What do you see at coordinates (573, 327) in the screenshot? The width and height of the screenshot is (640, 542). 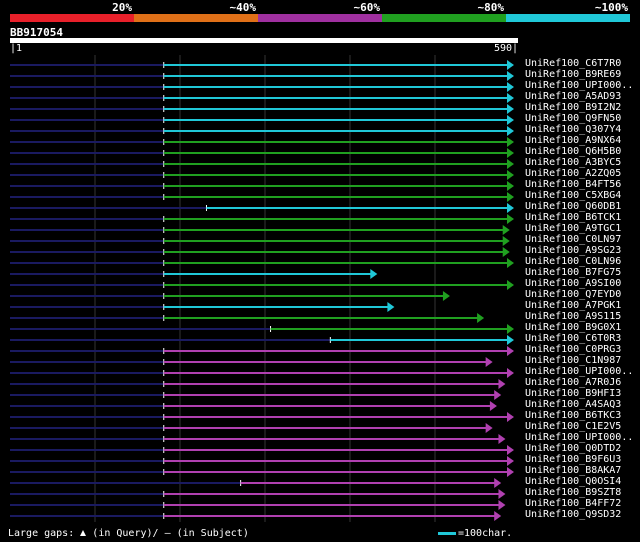 I see `hit-label: UniRef100_B9G0X1` at bounding box center [573, 327].